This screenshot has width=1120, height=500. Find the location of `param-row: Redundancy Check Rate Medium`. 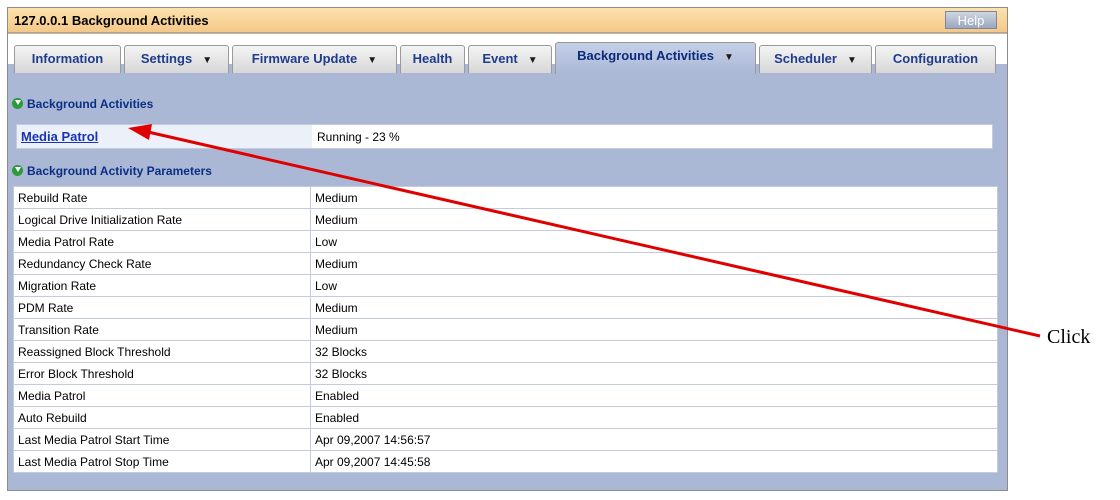

param-row: Redundancy Check Rate Medium is located at coordinates (505, 263).